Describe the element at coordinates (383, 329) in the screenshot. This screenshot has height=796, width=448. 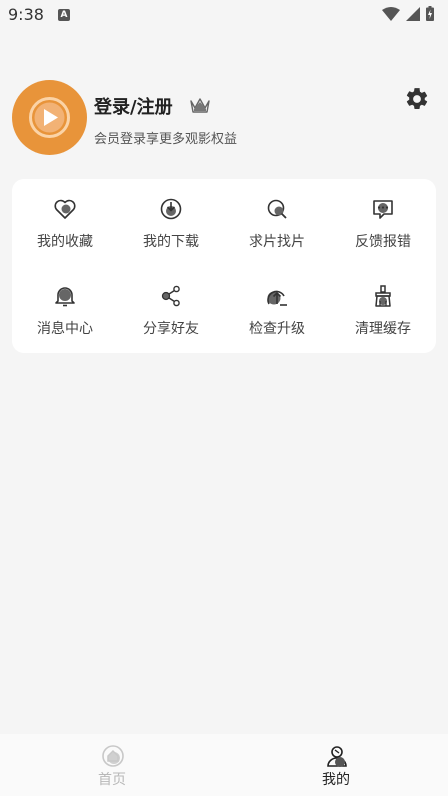
I see `menu-label: 清理缓存` at that location.